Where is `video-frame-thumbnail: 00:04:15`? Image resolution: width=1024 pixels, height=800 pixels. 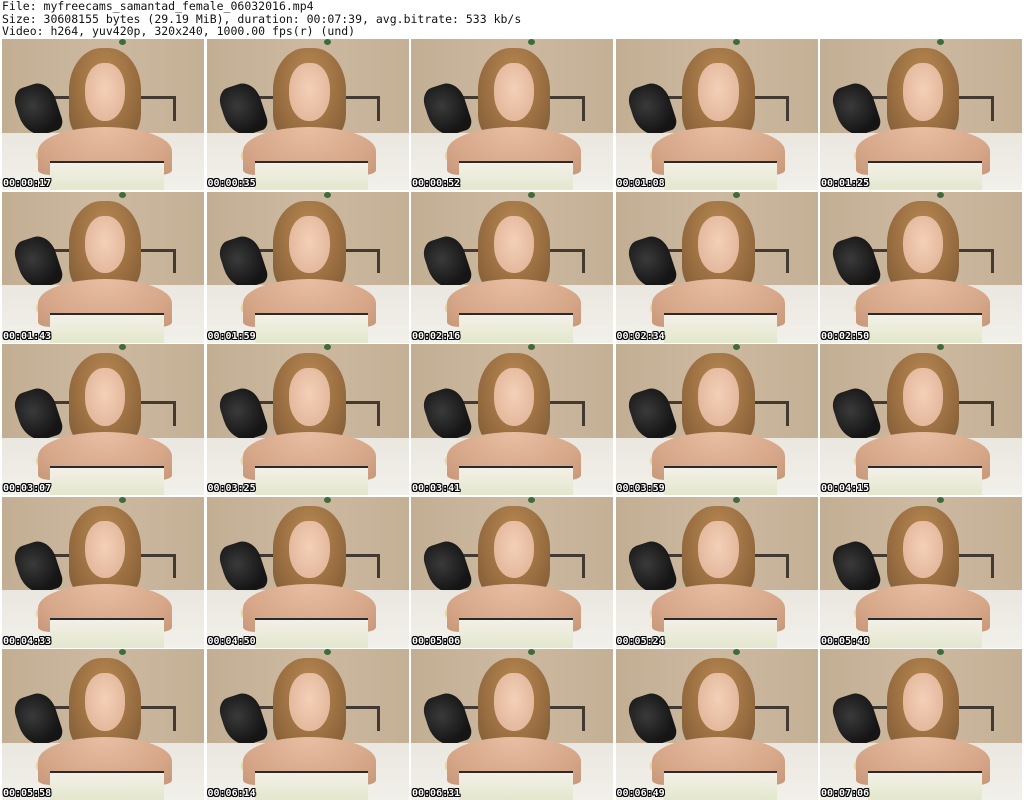 video-frame-thumbnail: 00:04:15 is located at coordinates (921, 419).